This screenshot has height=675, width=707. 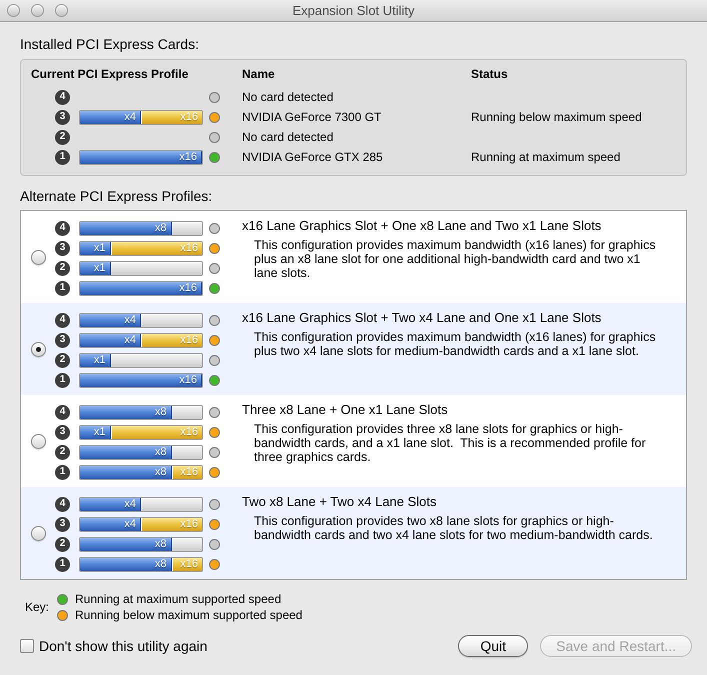 What do you see at coordinates (13, 10) in the screenshot?
I see `close-button` at bounding box center [13, 10].